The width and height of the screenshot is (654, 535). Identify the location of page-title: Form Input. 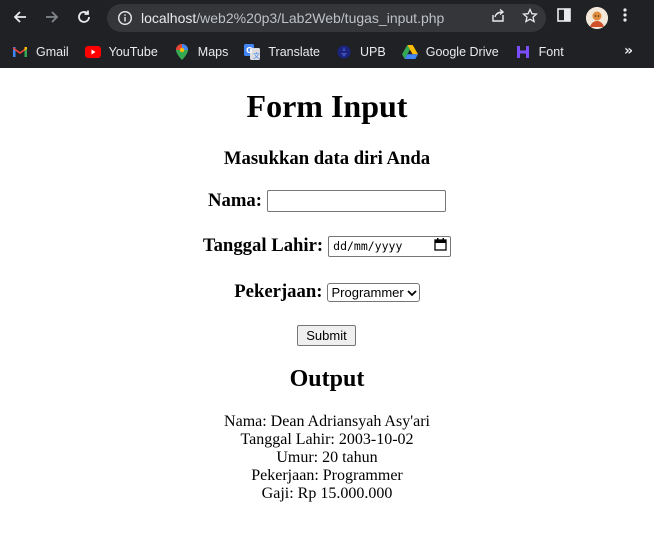
(327, 106).